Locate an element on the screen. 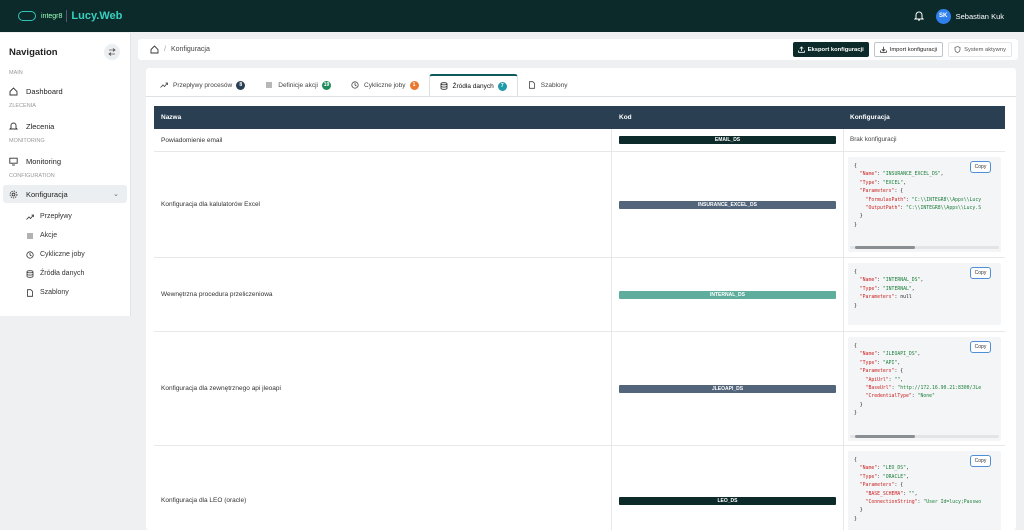 This screenshot has width=1024, height=530. monitor-icon is located at coordinates (13, 161).